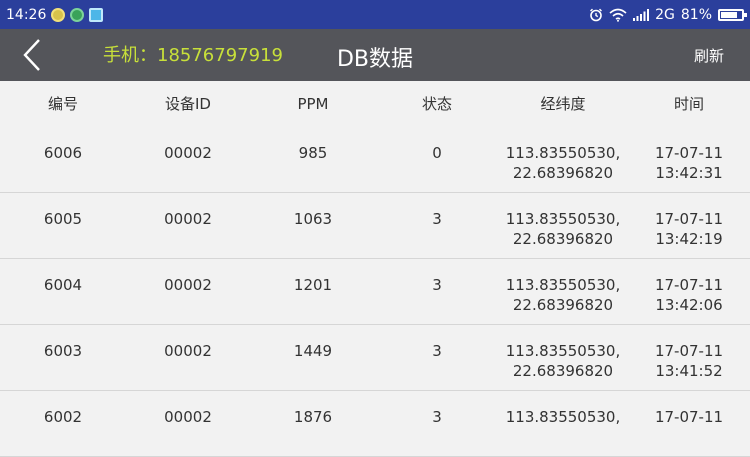  I want to click on cell-time: 17-07-11 13:42:31, so click(689, 163).